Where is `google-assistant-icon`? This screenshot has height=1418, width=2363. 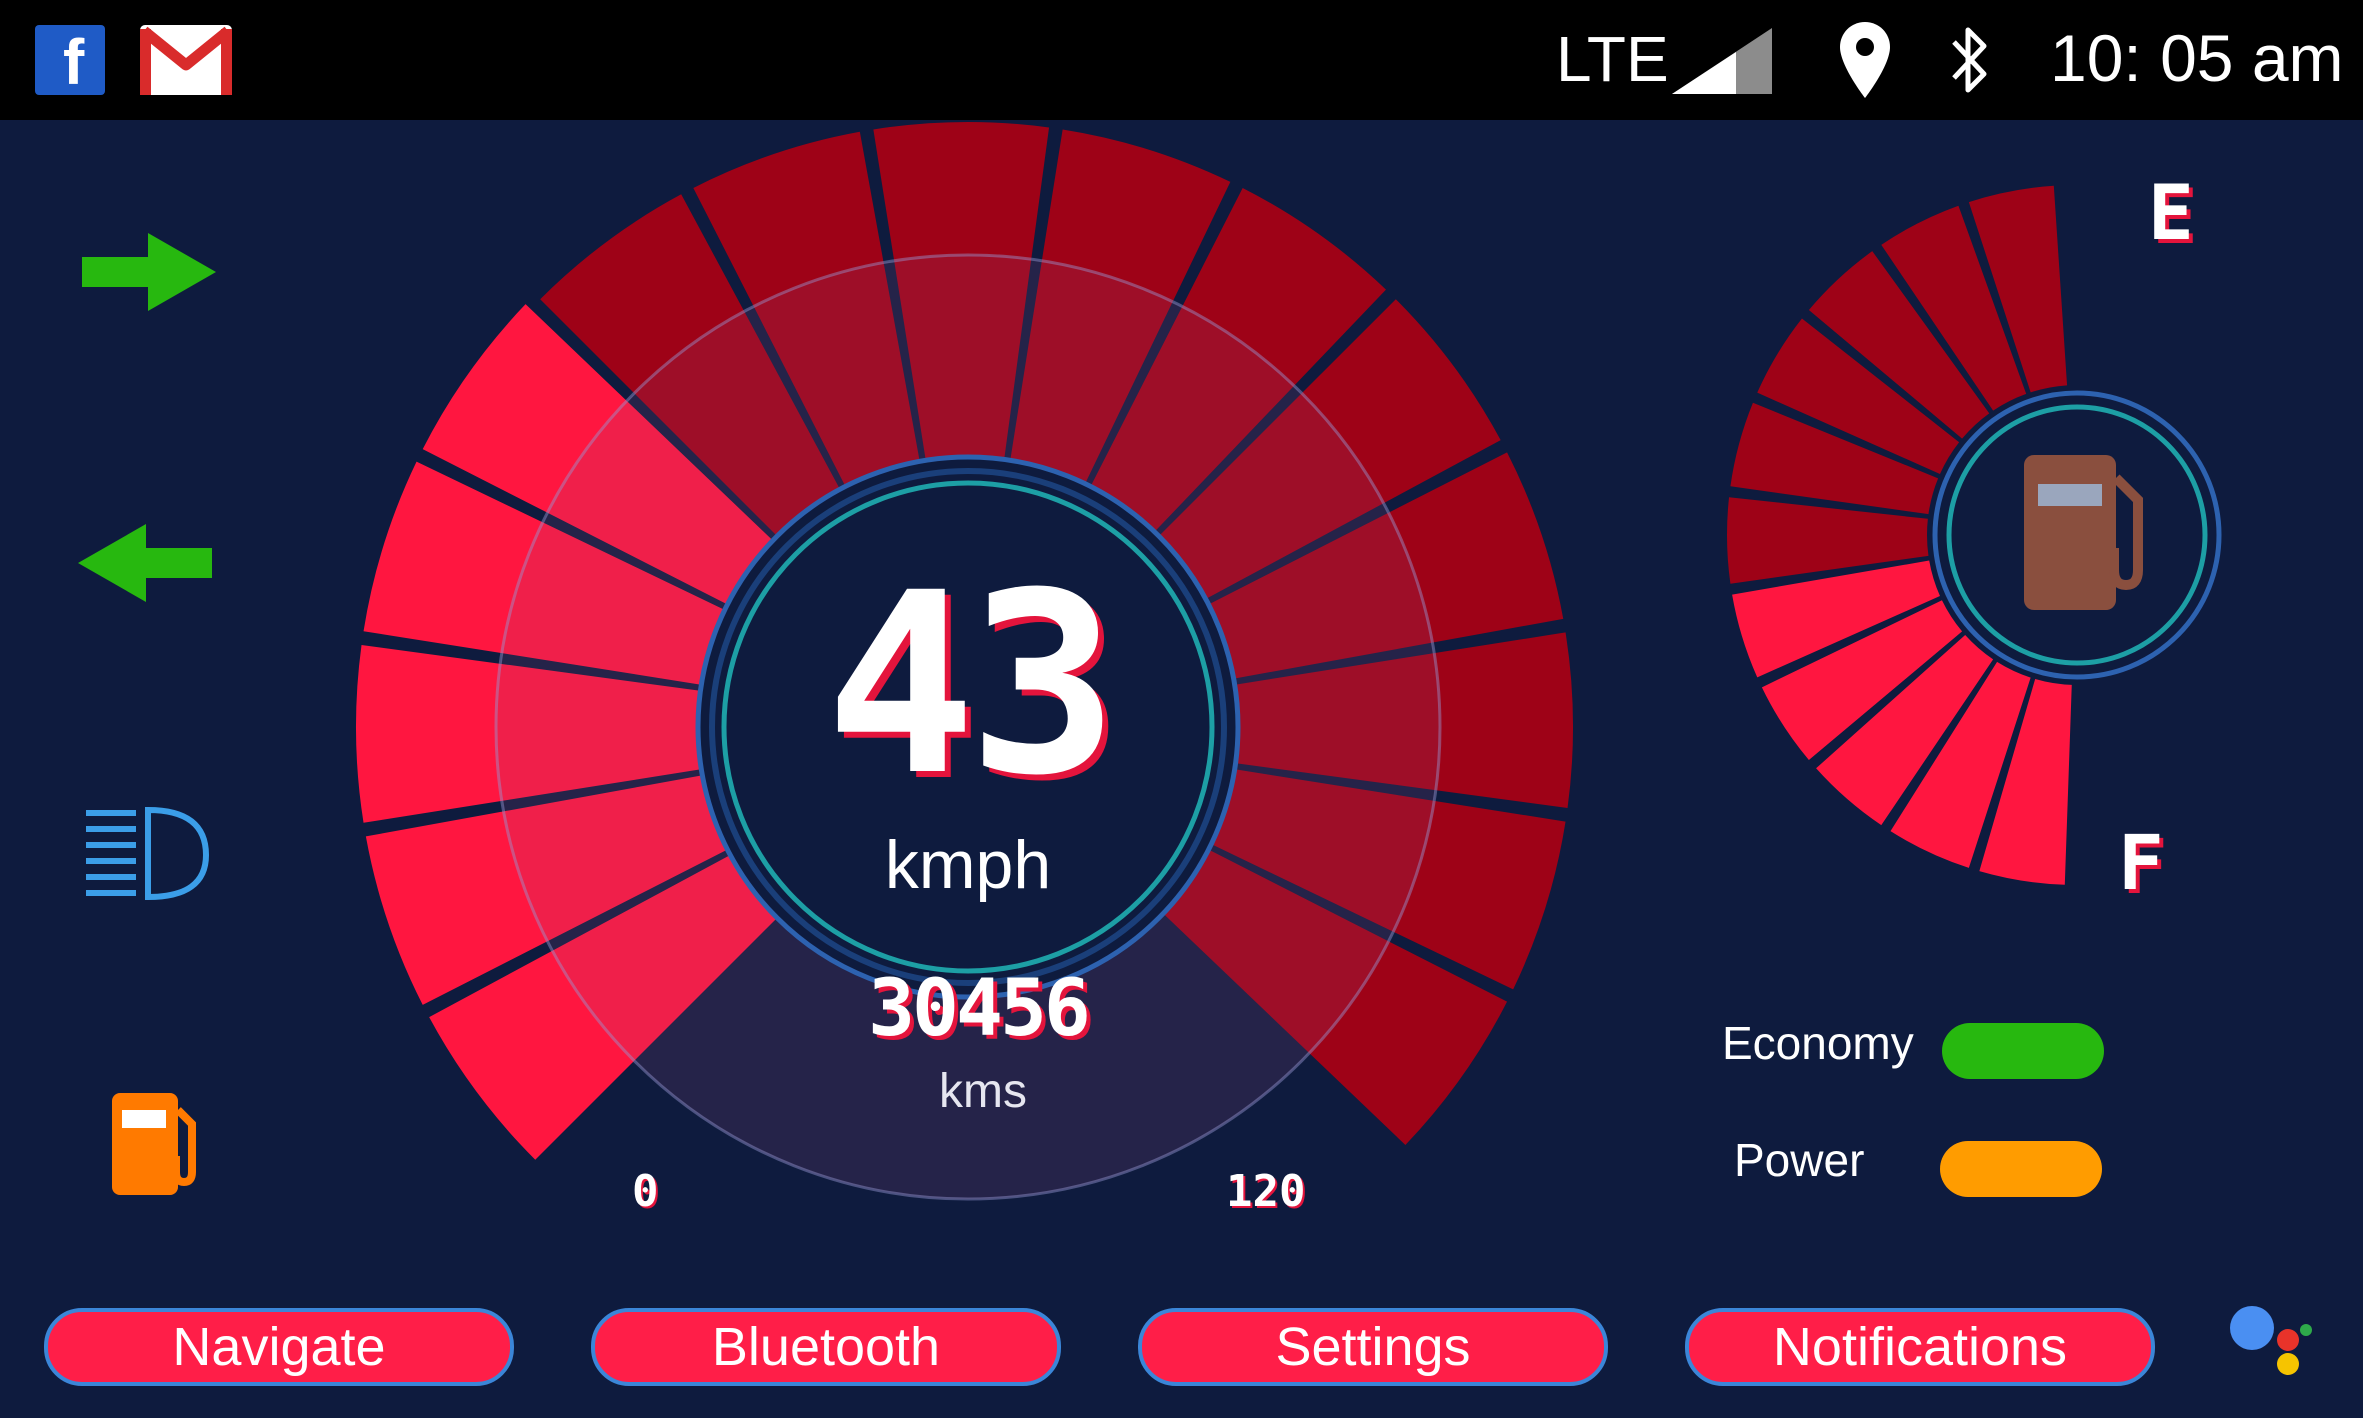 google-assistant-icon is located at coordinates (2271, 1340).